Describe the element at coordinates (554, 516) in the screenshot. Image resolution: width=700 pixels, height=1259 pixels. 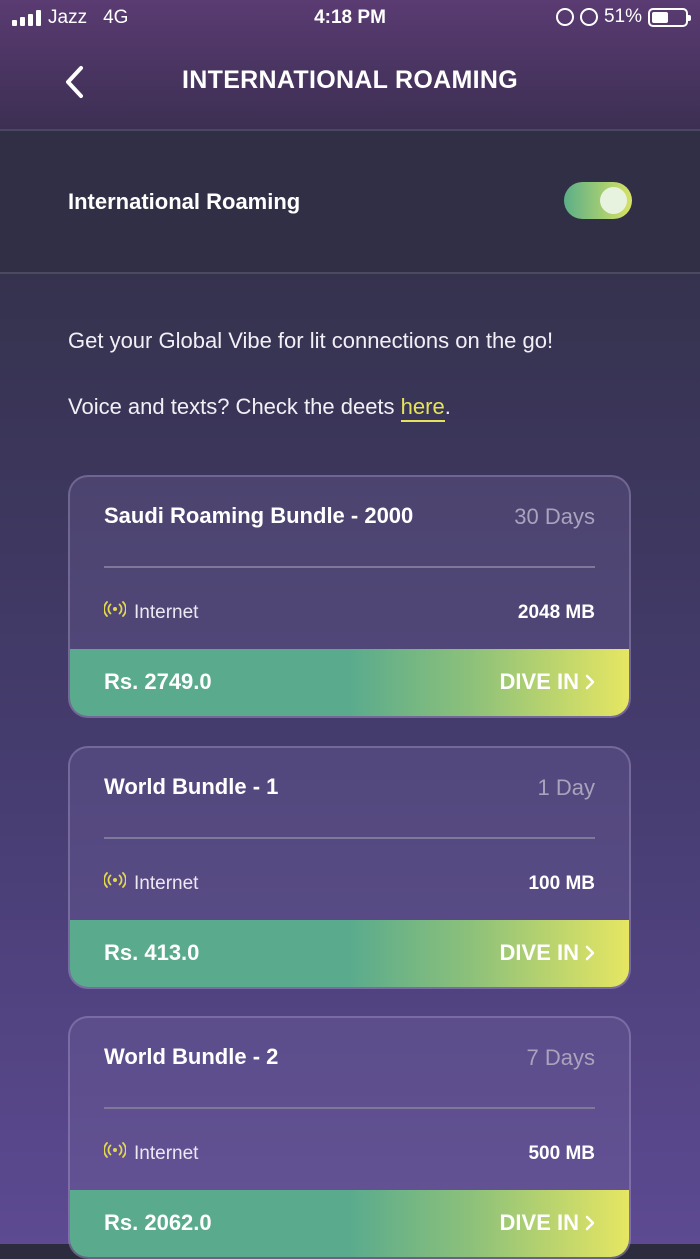
I see `bundle-duration: 30 Days` at that location.